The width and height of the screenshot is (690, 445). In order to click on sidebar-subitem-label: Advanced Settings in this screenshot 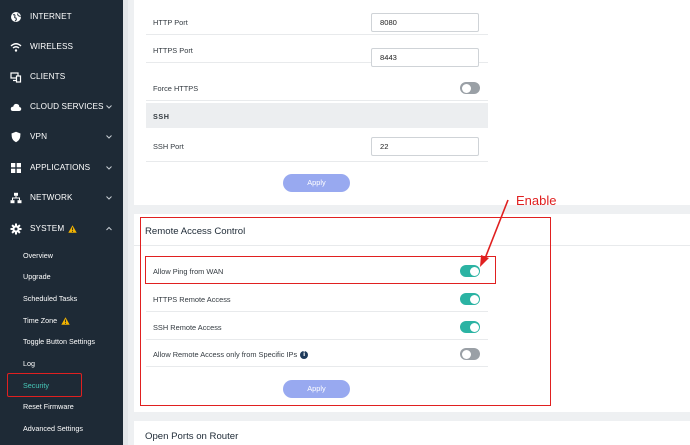, I will do `click(53, 428)`.